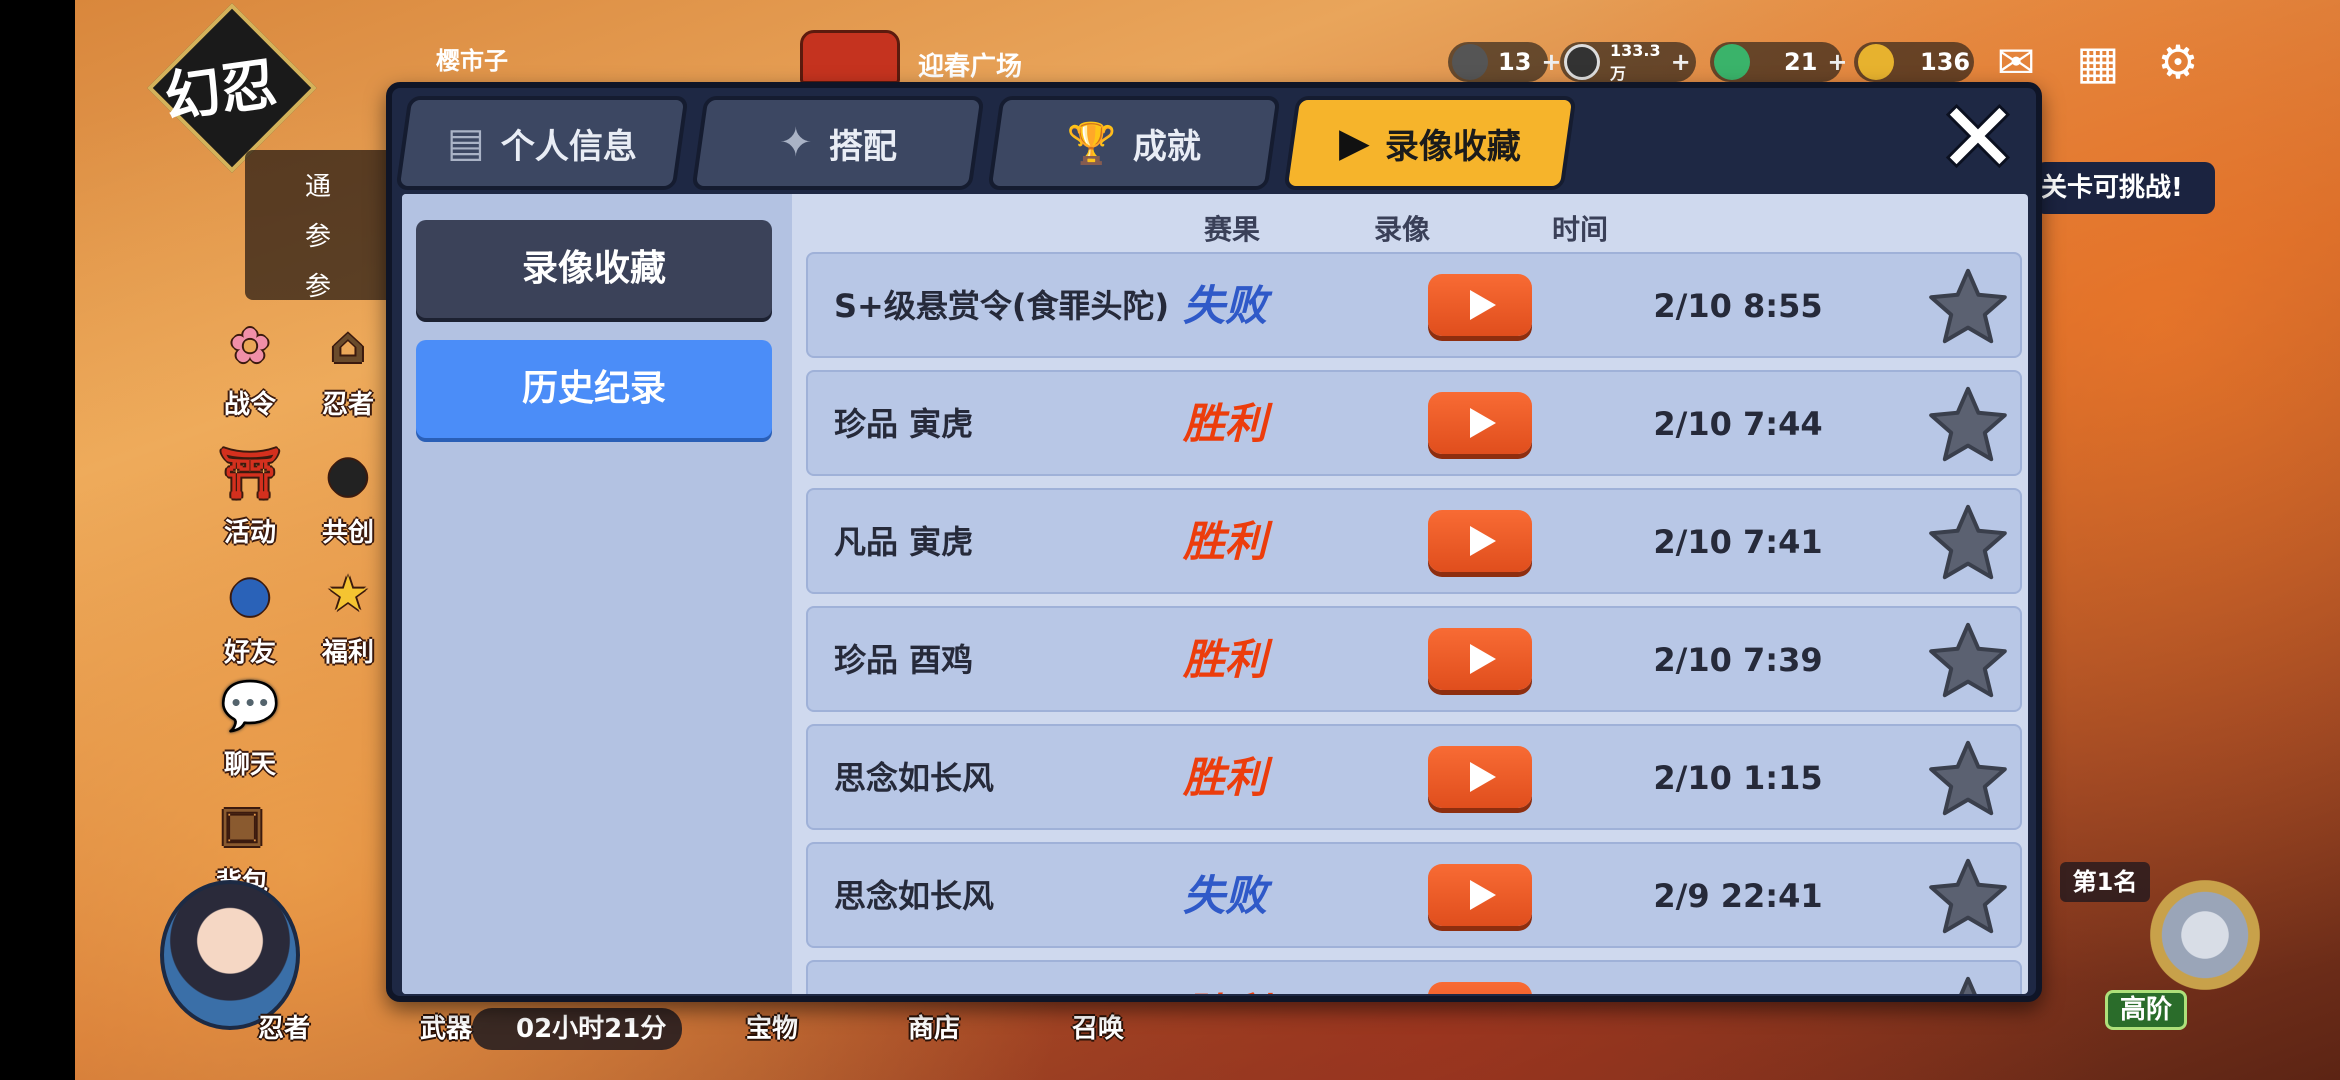  I want to click on timer-pill: 02小时21分, so click(577, 1029).